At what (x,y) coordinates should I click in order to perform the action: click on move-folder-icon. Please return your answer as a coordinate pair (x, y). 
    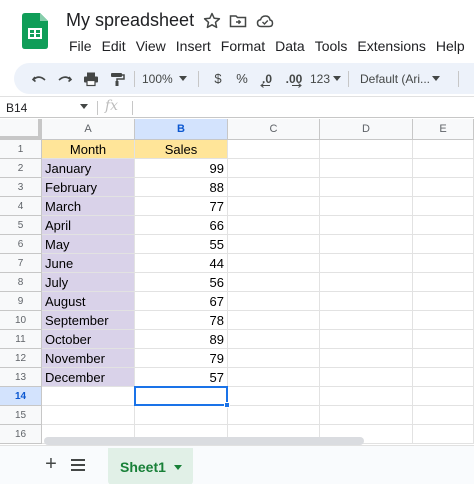
    Looking at the image, I should click on (238, 21).